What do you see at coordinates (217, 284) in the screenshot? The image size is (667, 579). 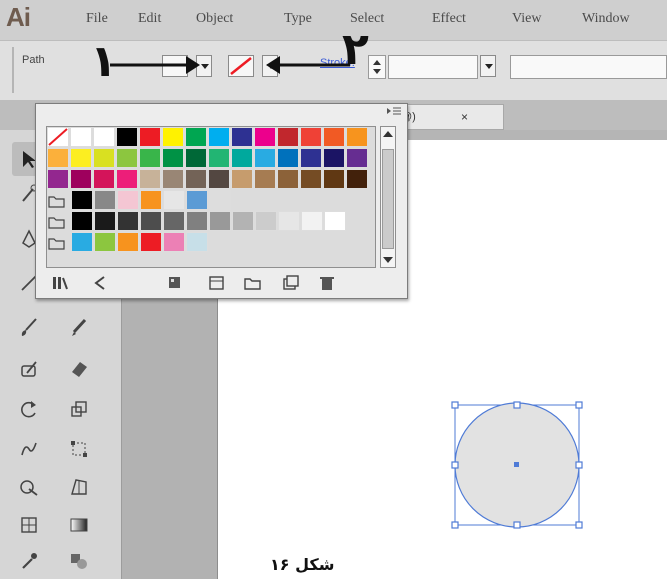 I see `color-group-icon` at bounding box center [217, 284].